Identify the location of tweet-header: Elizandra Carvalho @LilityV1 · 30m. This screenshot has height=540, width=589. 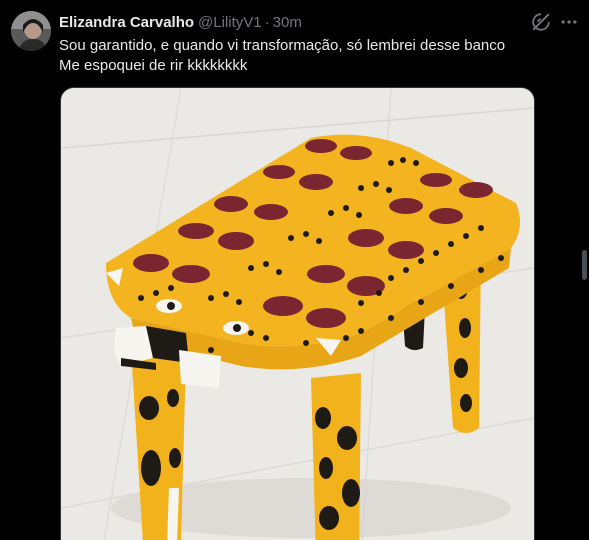
(180, 22).